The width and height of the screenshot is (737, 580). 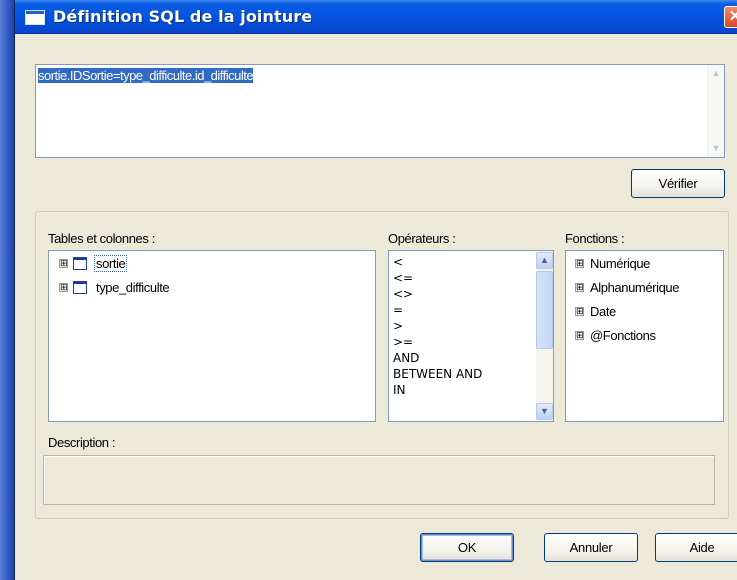 I want to click on window-title: Définition SQL de la jointure, so click(x=183, y=16).